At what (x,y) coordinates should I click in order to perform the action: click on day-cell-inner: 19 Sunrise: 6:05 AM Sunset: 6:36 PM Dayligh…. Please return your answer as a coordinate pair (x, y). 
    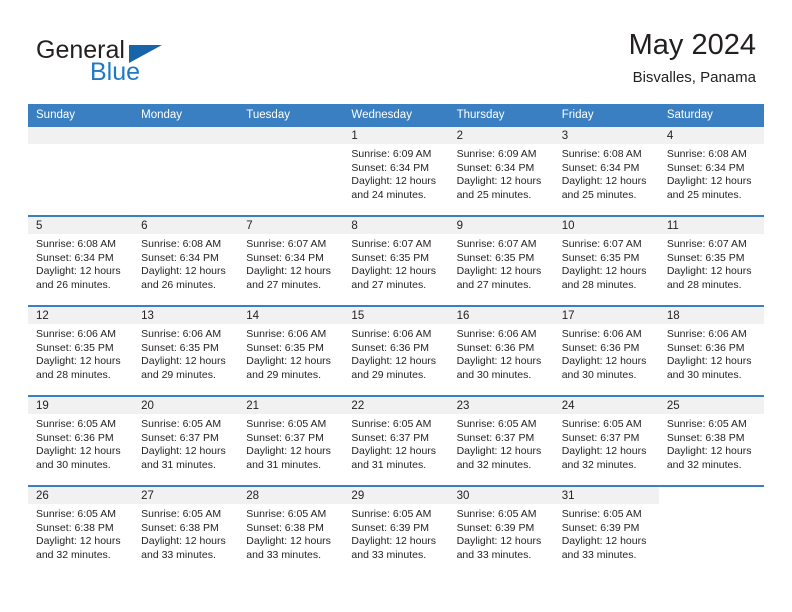
    Looking at the image, I should click on (81, 441).